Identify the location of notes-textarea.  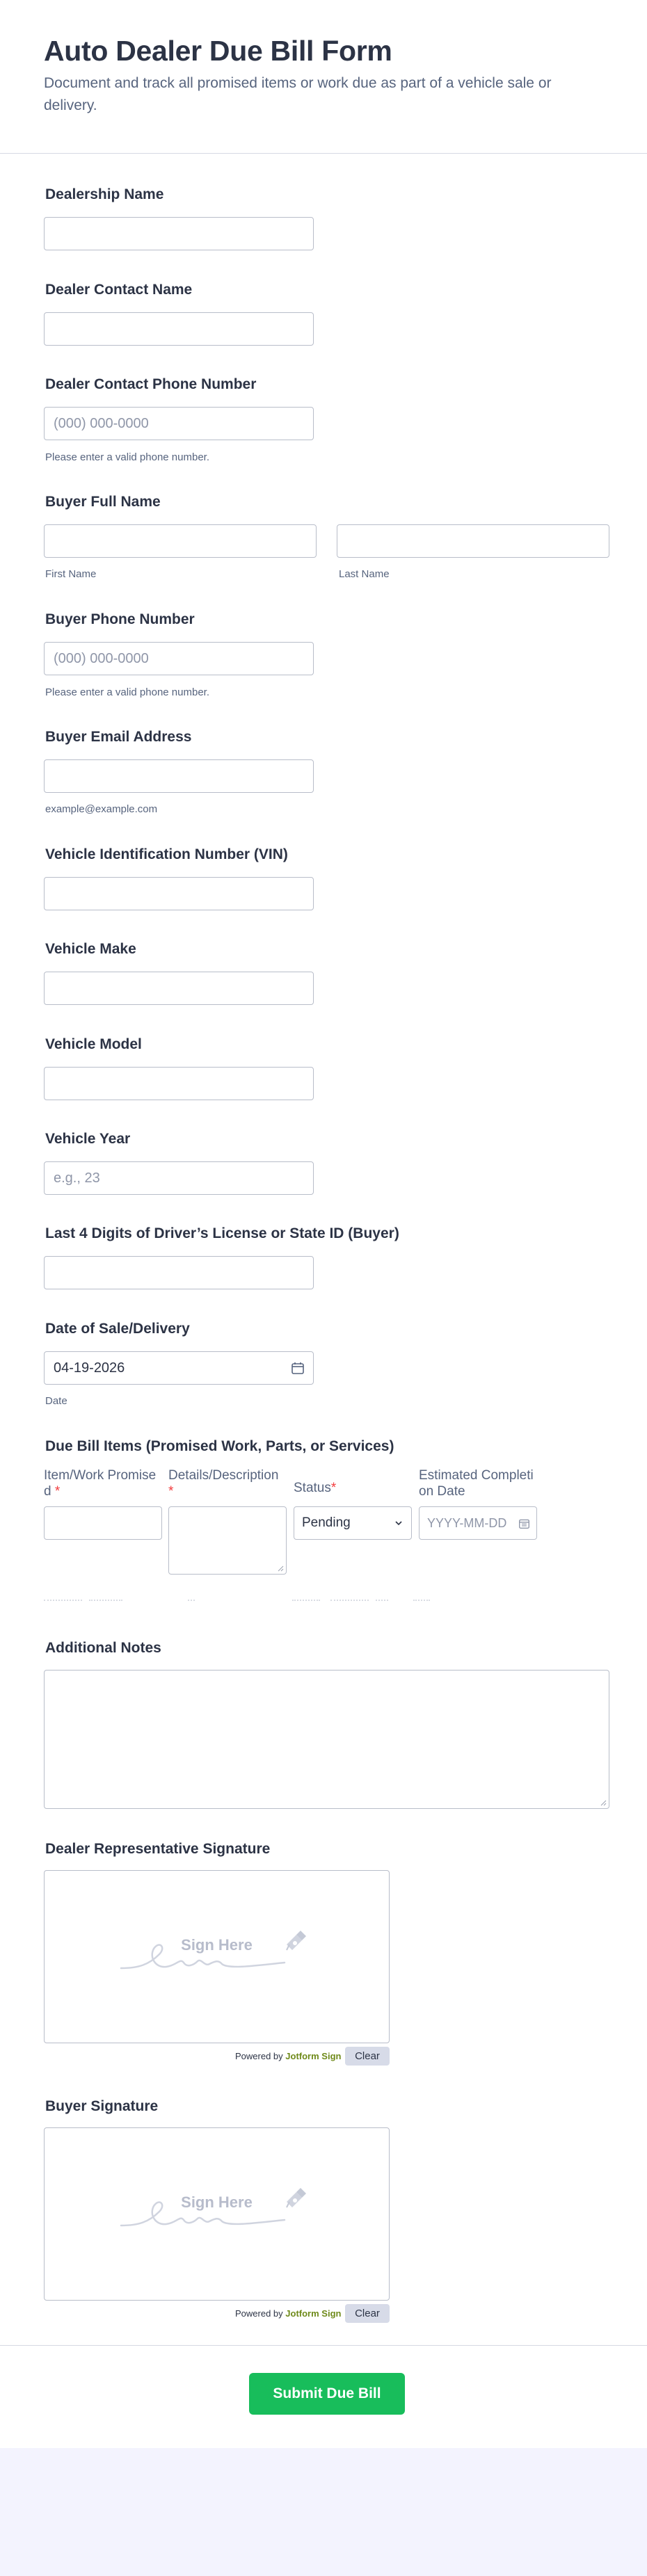
(326, 1739).